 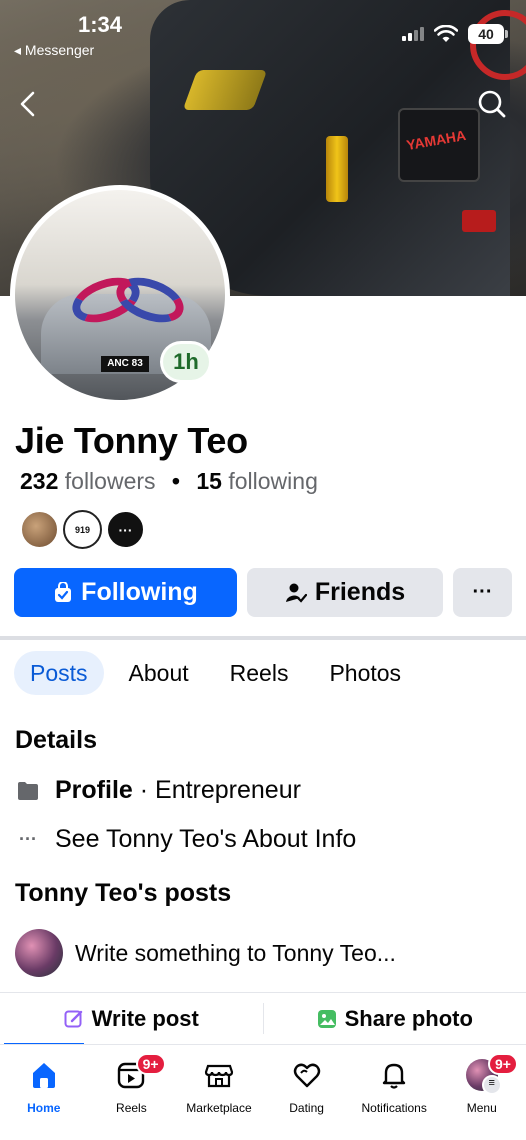 I want to click on nav-marketplace-label: Marketplace, so click(x=219, y=1108).